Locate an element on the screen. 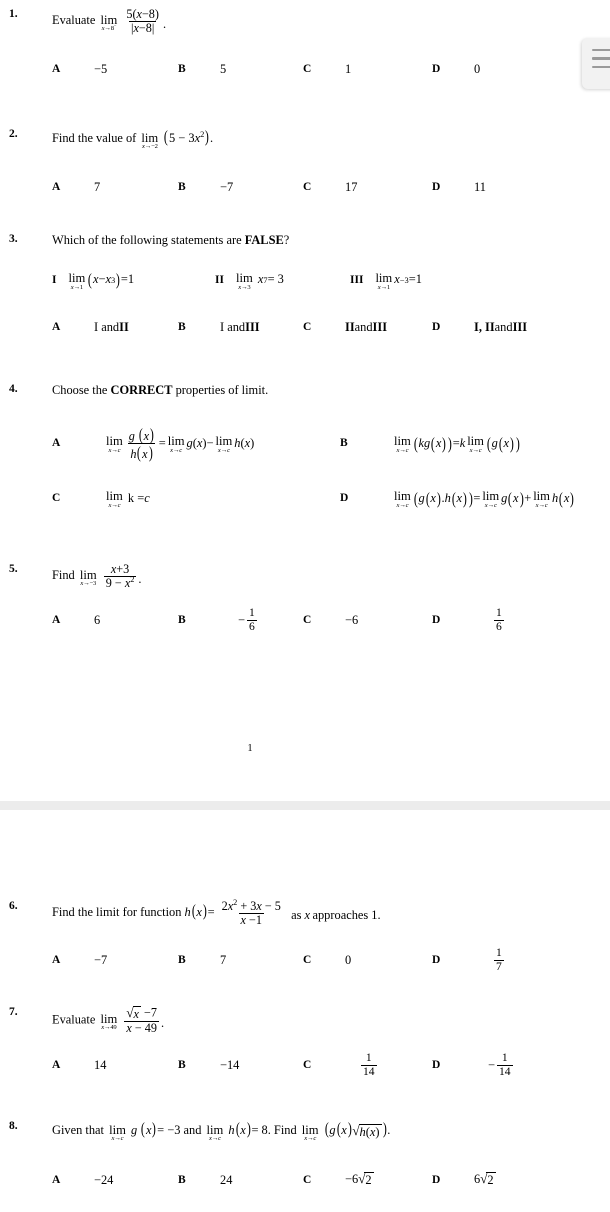 Image resolution: width=610 pixels, height=1212 pixels. question-3-option-a: A I and II is located at coordinates (90, 327).